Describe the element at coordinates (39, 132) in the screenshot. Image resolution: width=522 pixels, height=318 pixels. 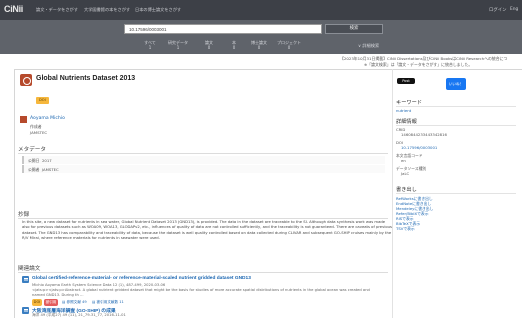
I see `author-affiliation: JAMSTEC` at that location.